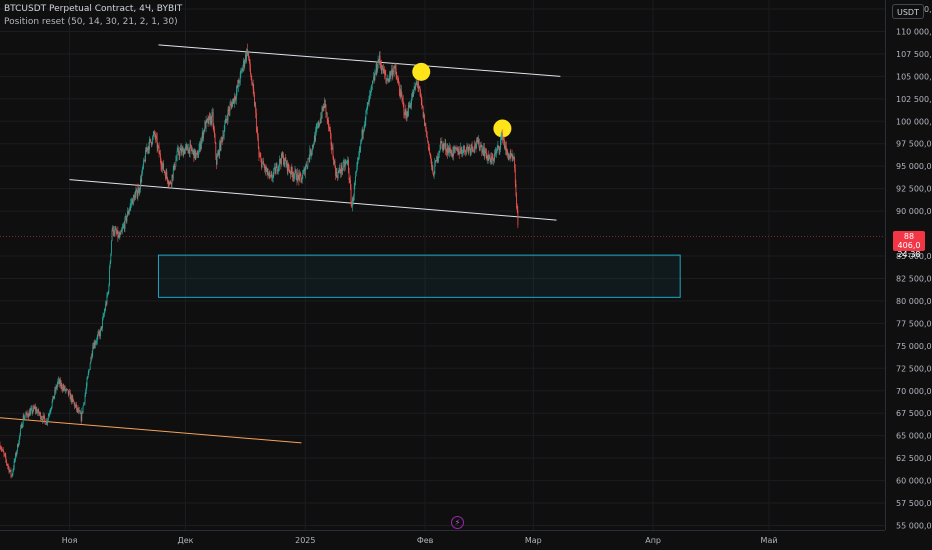 The image size is (932, 550). Describe the element at coordinates (908, 11) in the screenshot. I see `currency-button: USDT` at that location.